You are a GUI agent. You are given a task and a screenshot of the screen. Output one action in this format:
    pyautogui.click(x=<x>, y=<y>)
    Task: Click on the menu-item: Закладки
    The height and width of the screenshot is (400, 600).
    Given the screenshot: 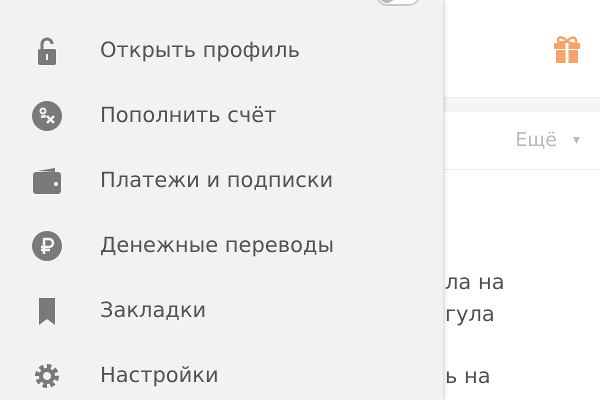 What is the action you would take?
    pyautogui.click(x=153, y=310)
    